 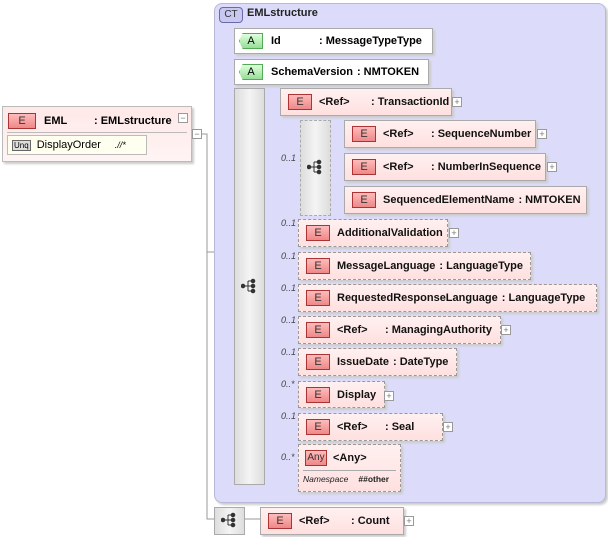 I want to click on element-name: IssueDate, so click(x=363, y=362).